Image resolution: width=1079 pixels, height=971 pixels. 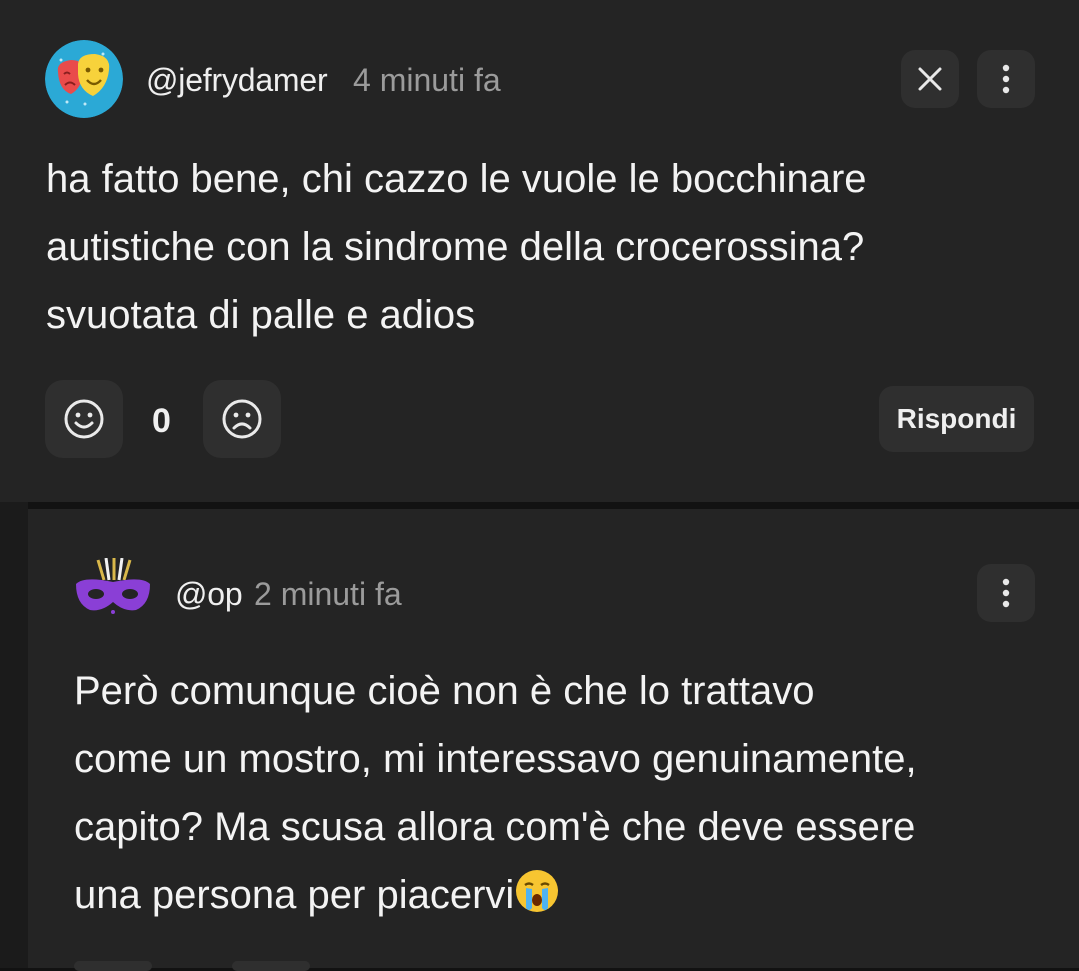 I want to click on close-button, so click(x=930, y=79).